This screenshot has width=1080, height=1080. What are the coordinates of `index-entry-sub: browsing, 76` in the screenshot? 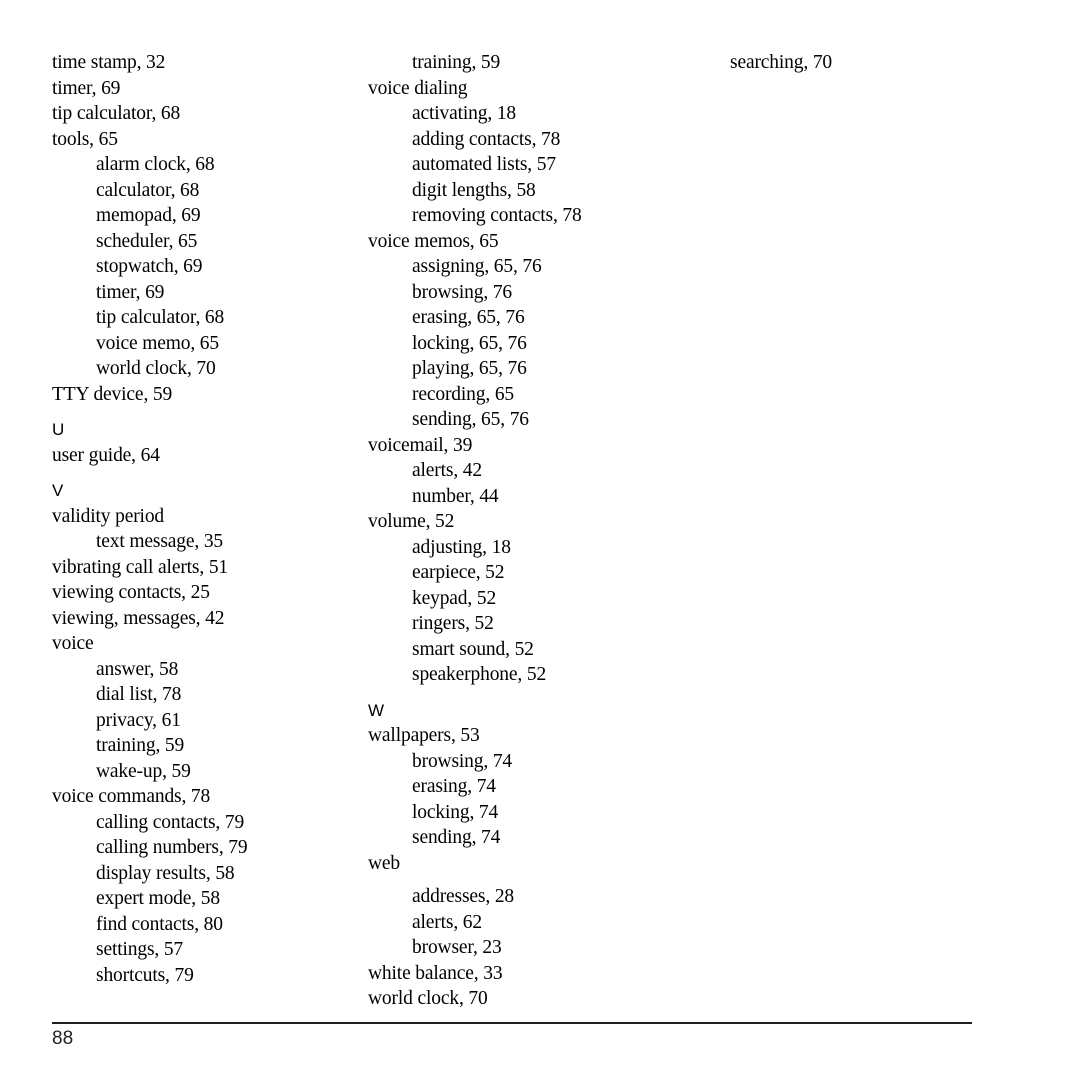 It's located at (462, 292).